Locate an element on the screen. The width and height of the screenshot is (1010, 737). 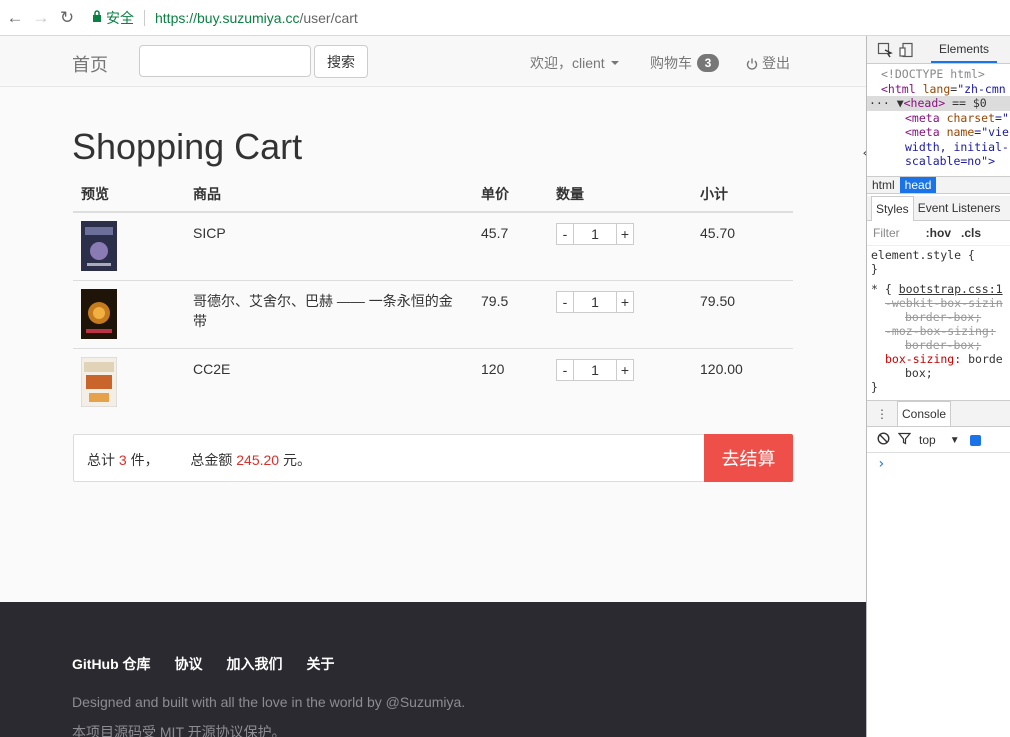
product-name: CC2E is located at coordinates (329, 382).